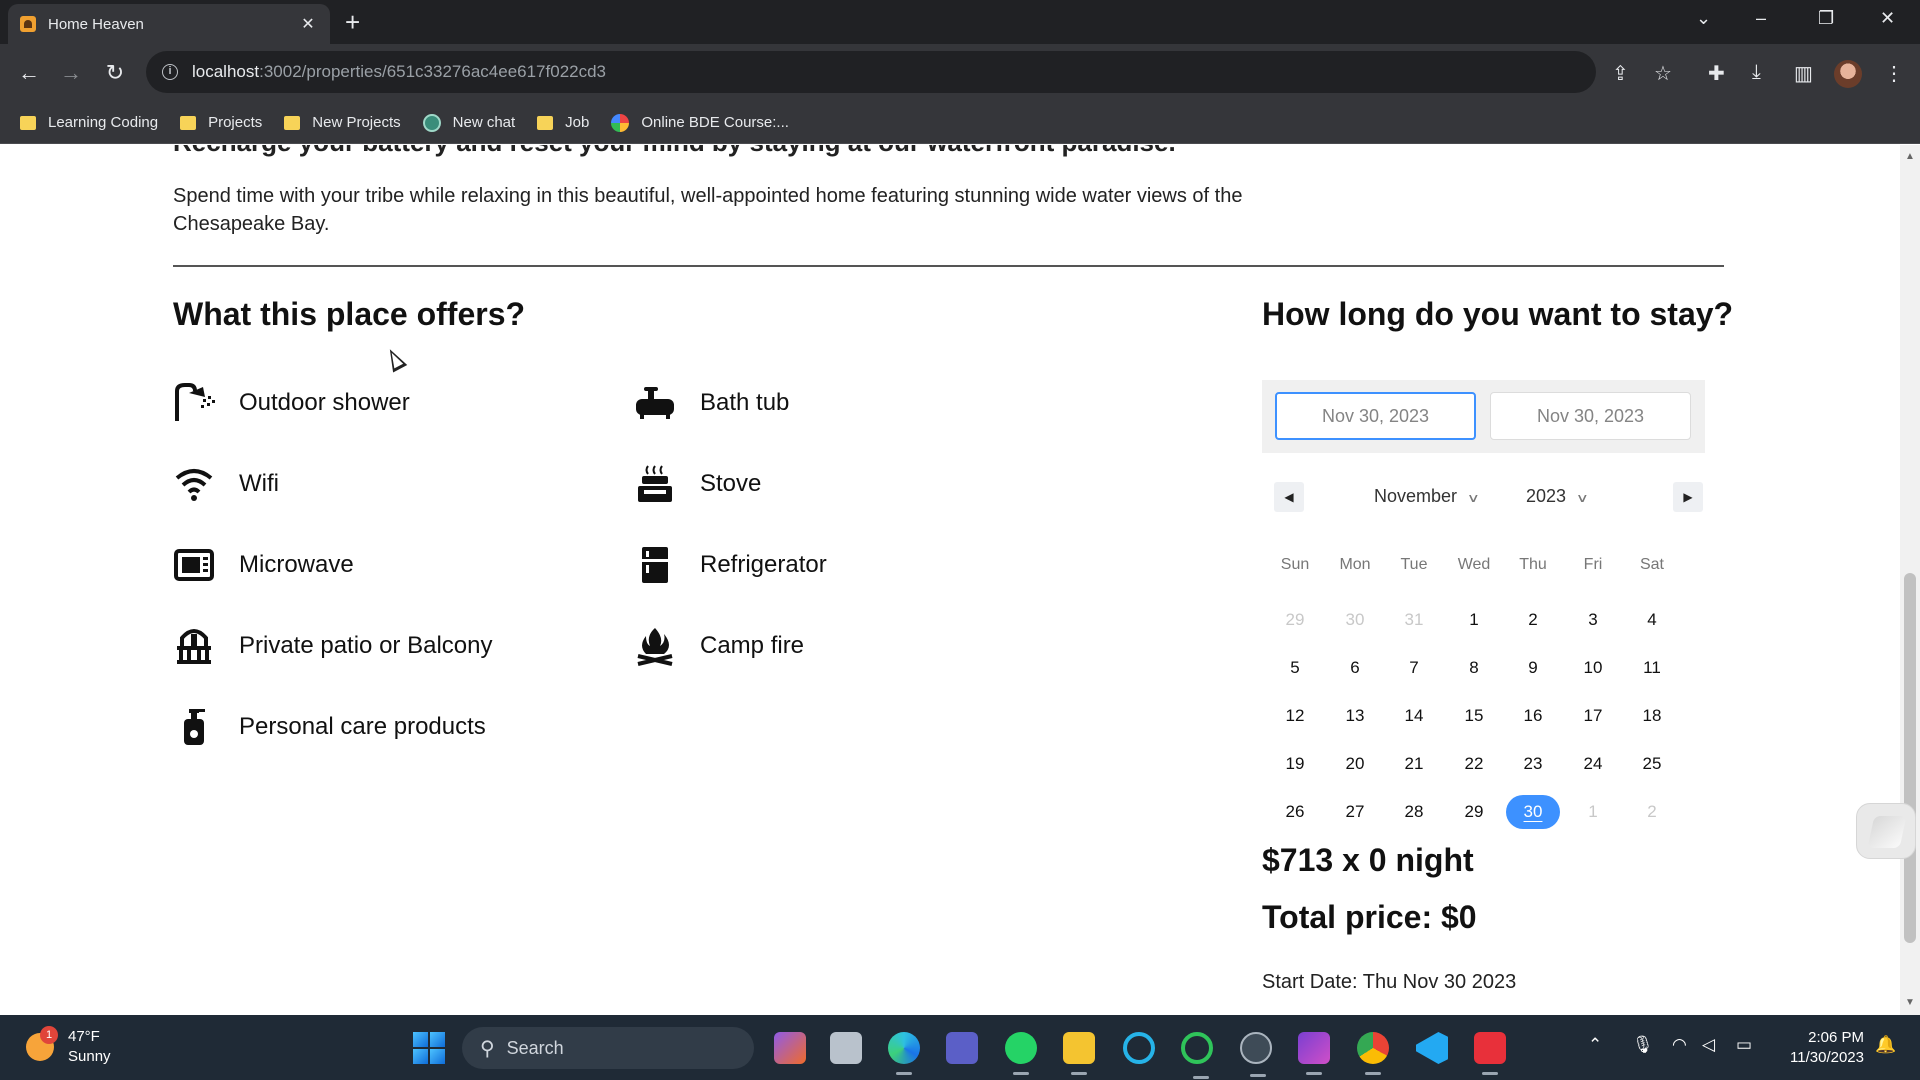 This screenshot has height=1080, width=1920. Describe the element at coordinates (1703, 18) in the screenshot. I see `tab-search-chevron-icon: ⌄` at that location.